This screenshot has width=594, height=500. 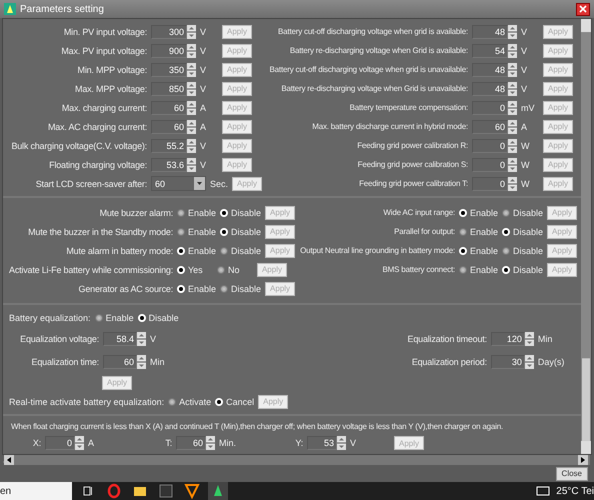 What do you see at coordinates (110, 89) in the screenshot?
I see `setting-label: Max. MPP voltage:` at bounding box center [110, 89].